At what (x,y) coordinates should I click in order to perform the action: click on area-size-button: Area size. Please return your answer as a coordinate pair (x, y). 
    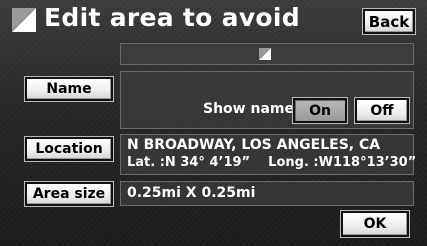
    Looking at the image, I should click on (69, 194).